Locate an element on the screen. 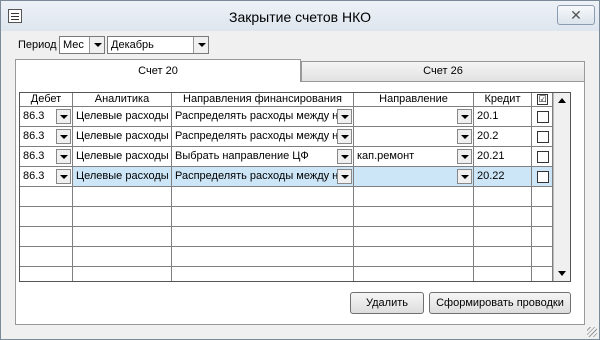 This screenshot has width=600, height=340. column-header-check: ☑ is located at coordinates (542, 100).